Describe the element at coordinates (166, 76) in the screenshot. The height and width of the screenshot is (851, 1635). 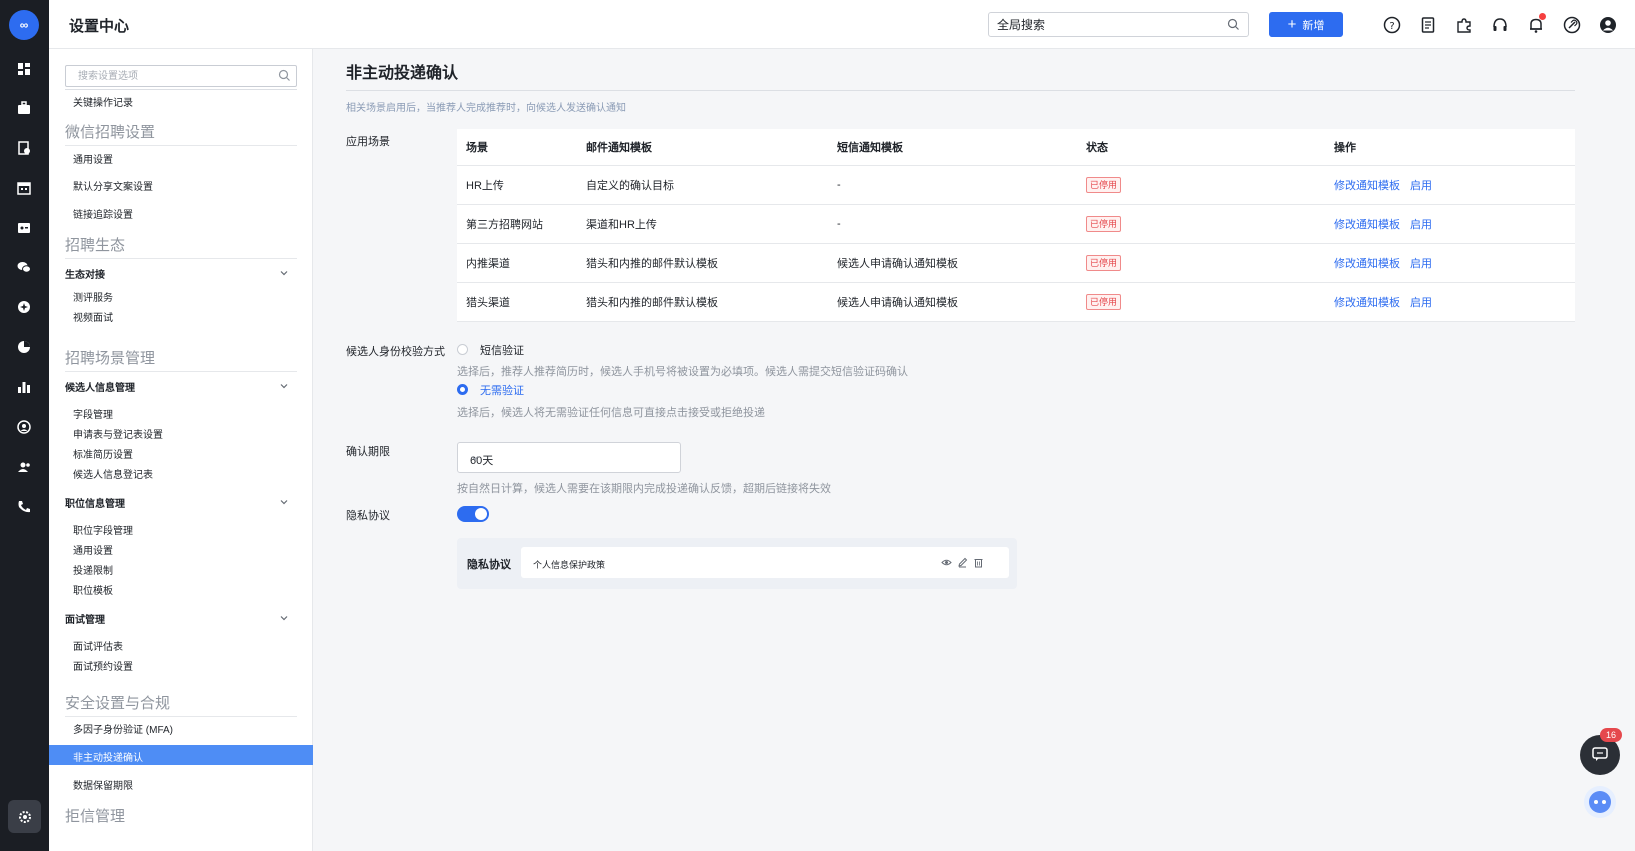
I see `settings-search-input` at that location.